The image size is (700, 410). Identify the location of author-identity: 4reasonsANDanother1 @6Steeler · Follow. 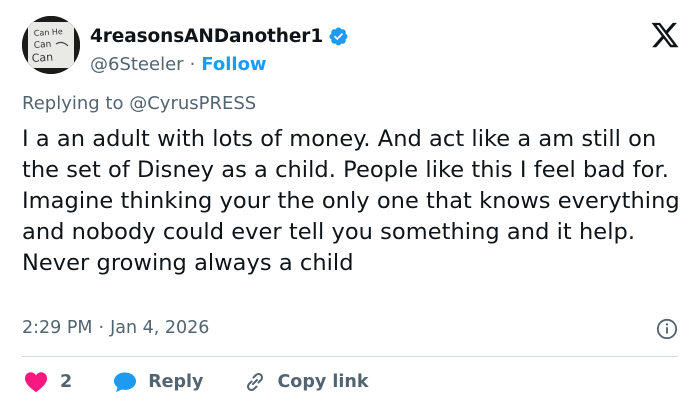
(219, 50).